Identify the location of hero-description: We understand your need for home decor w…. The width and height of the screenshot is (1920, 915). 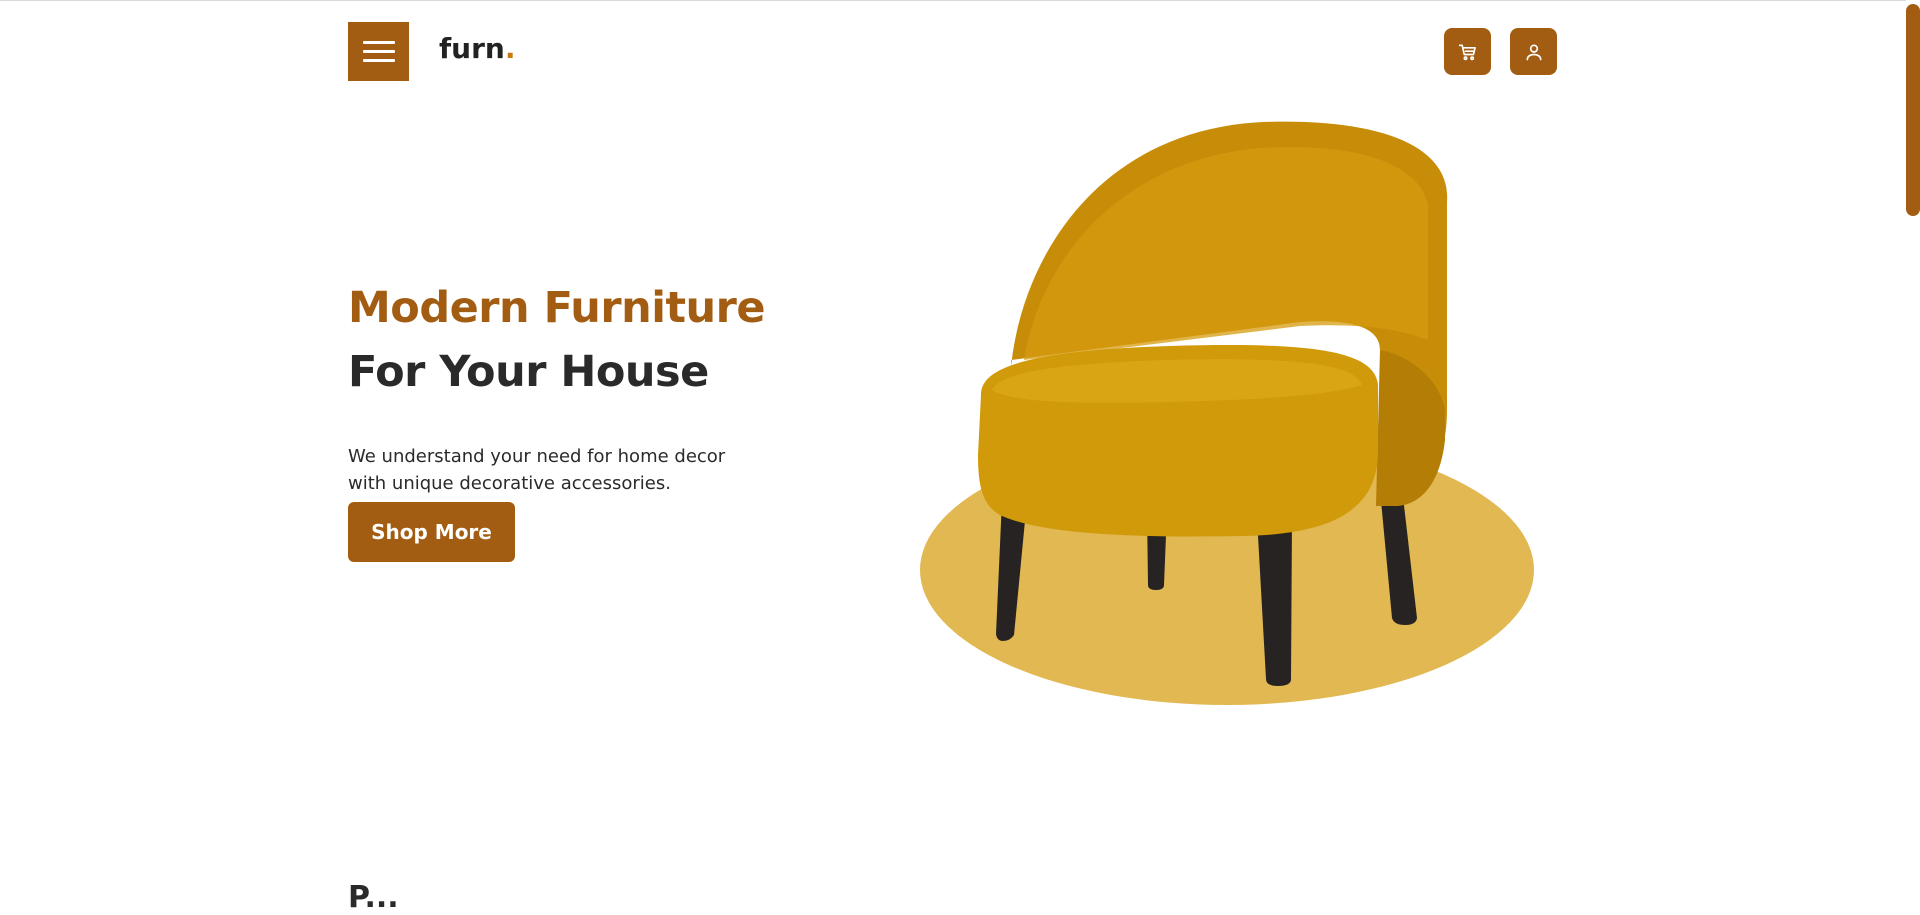
(537, 470).